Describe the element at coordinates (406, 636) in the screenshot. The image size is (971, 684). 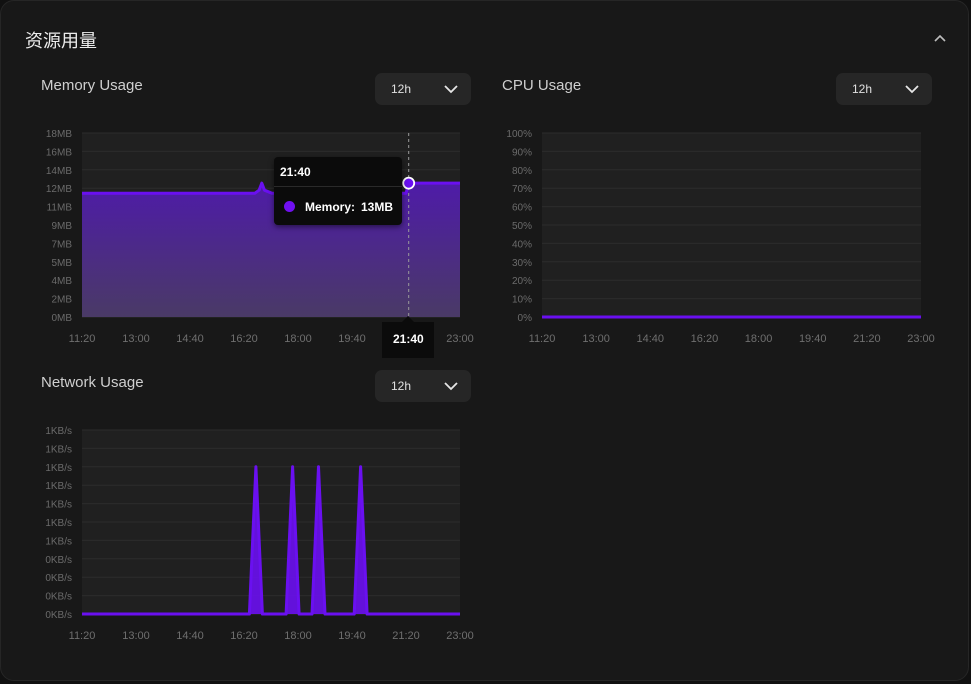
I see `x-tick-label: 21:20` at that location.